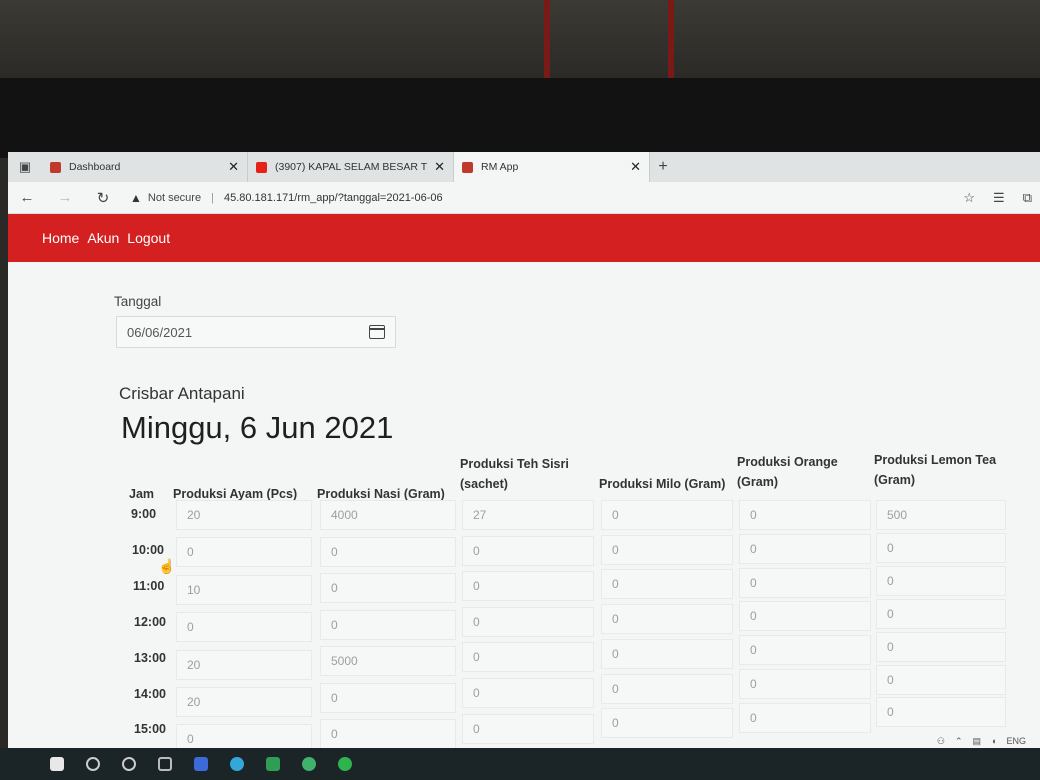 This screenshot has height=780, width=1040. I want to click on new-tab-button: +, so click(663, 167).